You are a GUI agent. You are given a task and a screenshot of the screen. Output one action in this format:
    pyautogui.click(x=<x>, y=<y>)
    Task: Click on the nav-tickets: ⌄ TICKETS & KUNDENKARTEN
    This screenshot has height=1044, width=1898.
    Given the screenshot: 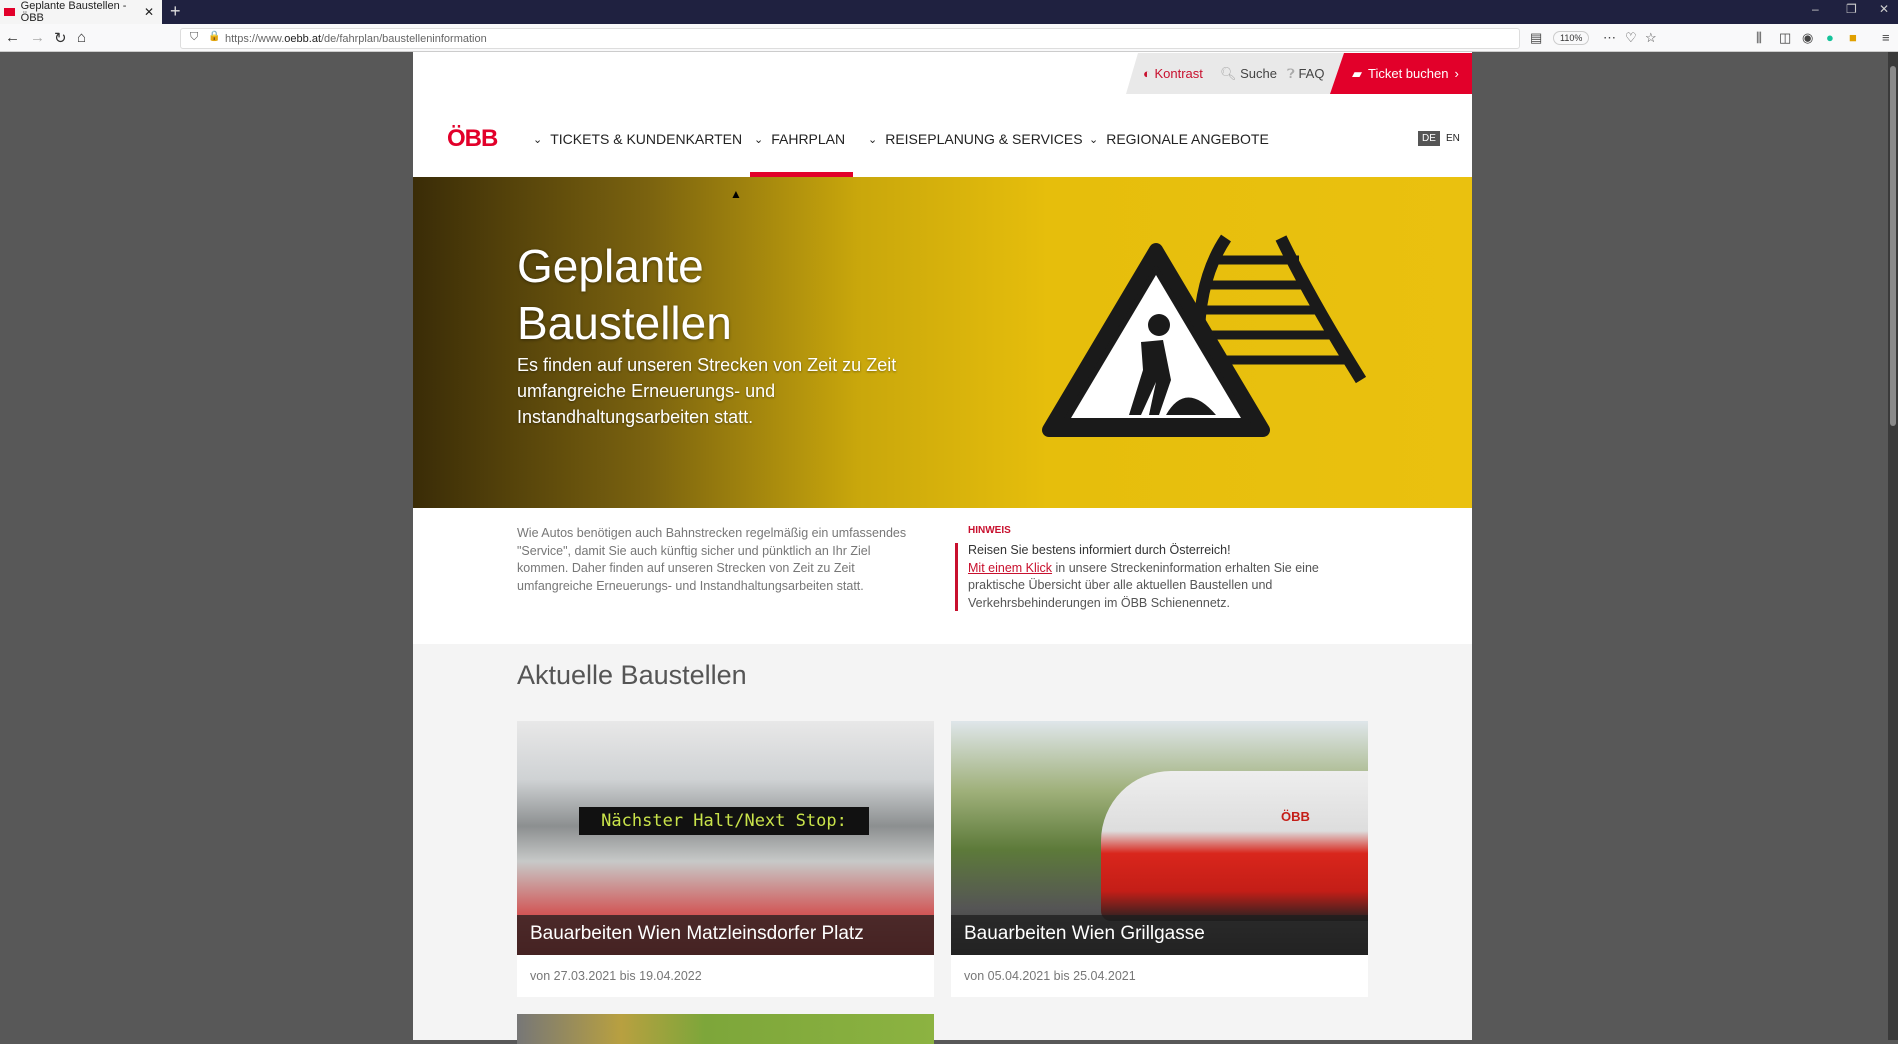 What is the action you would take?
    pyautogui.click(x=637, y=139)
    